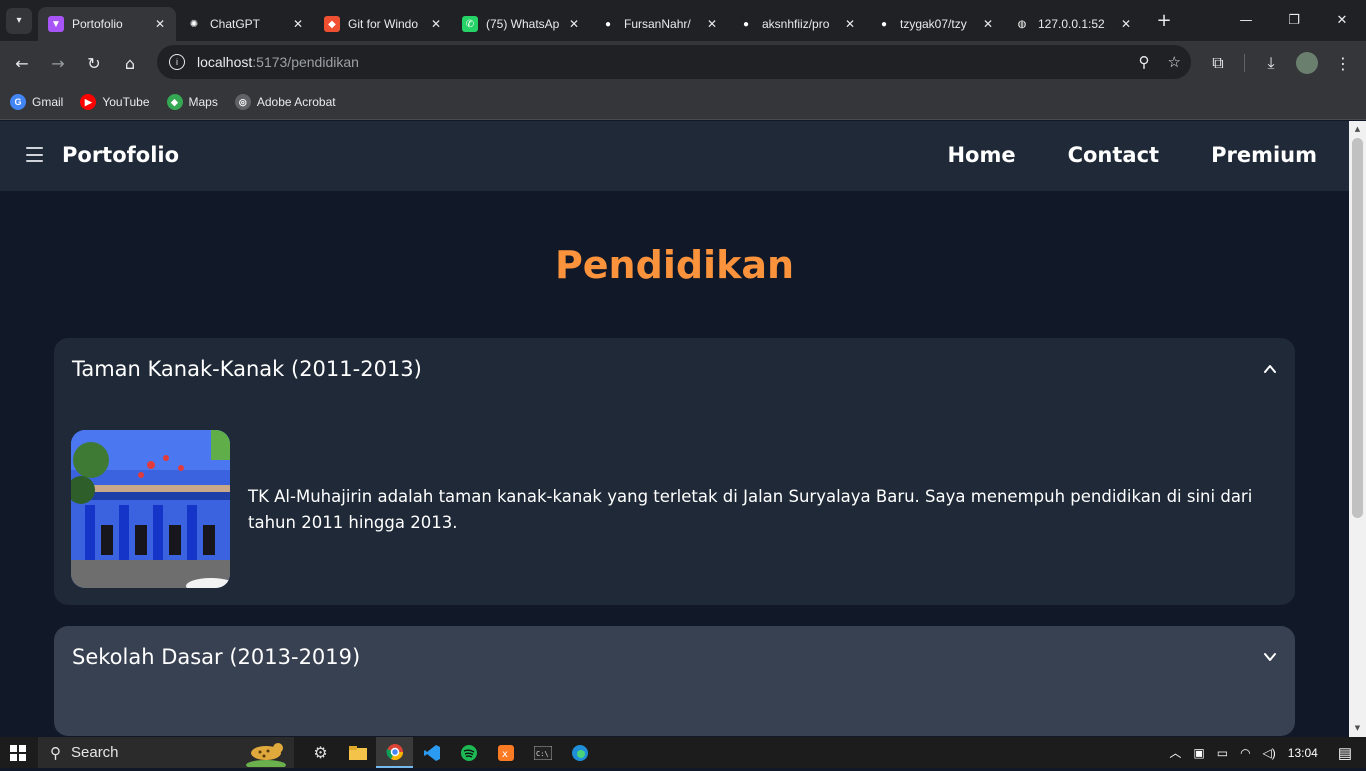 The image size is (1366, 771). Describe the element at coordinates (1357, 129) in the screenshot. I see `scroll-up-arrow: ▲` at that location.